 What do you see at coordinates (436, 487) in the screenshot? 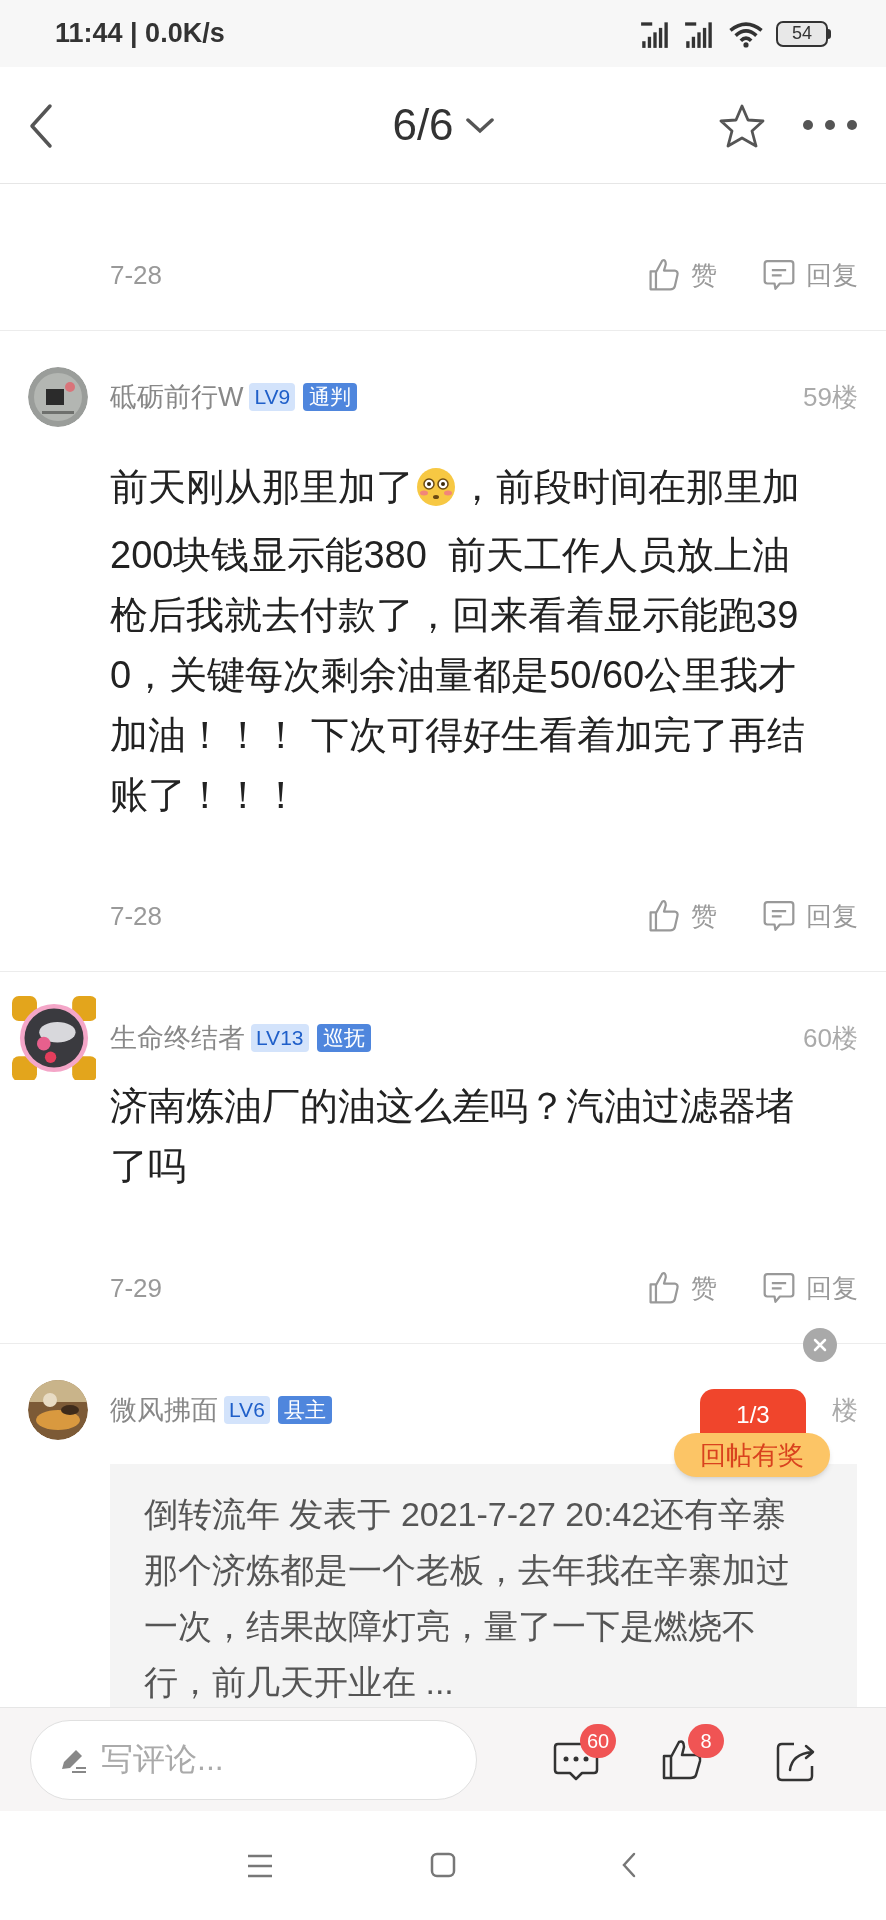
I see `flushed-emoji-icon` at bounding box center [436, 487].